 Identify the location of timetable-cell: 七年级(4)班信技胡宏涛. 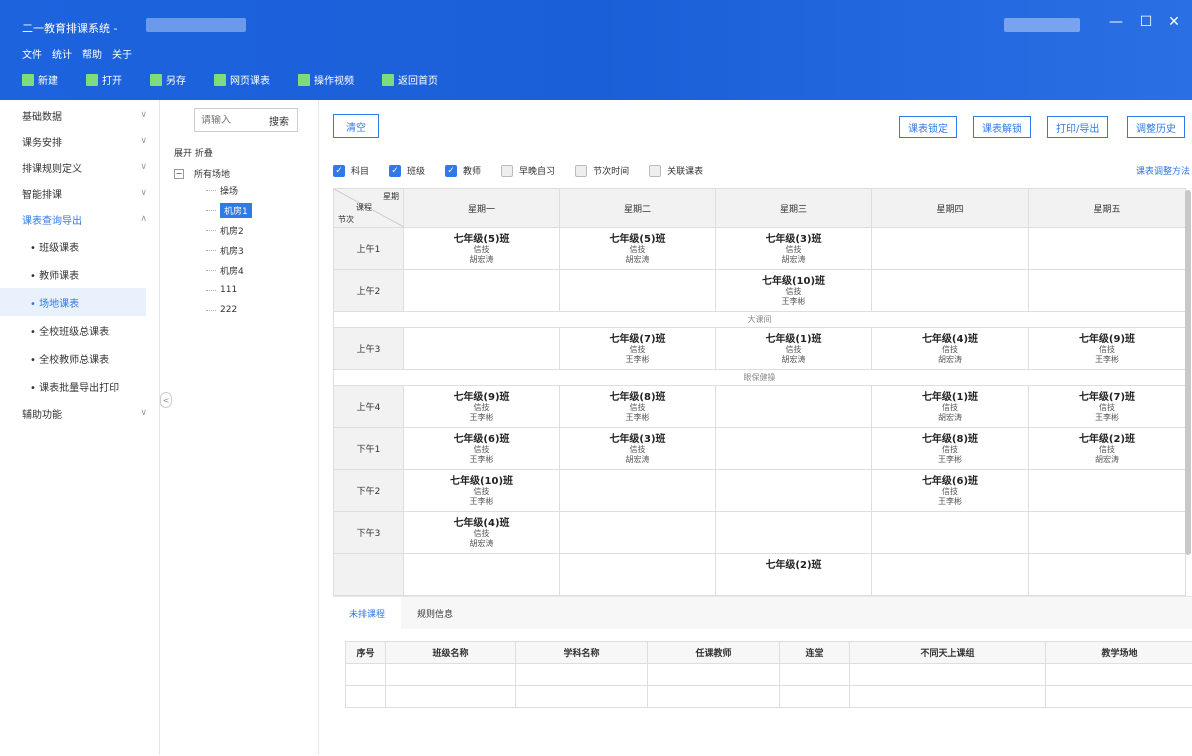
(482, 533).